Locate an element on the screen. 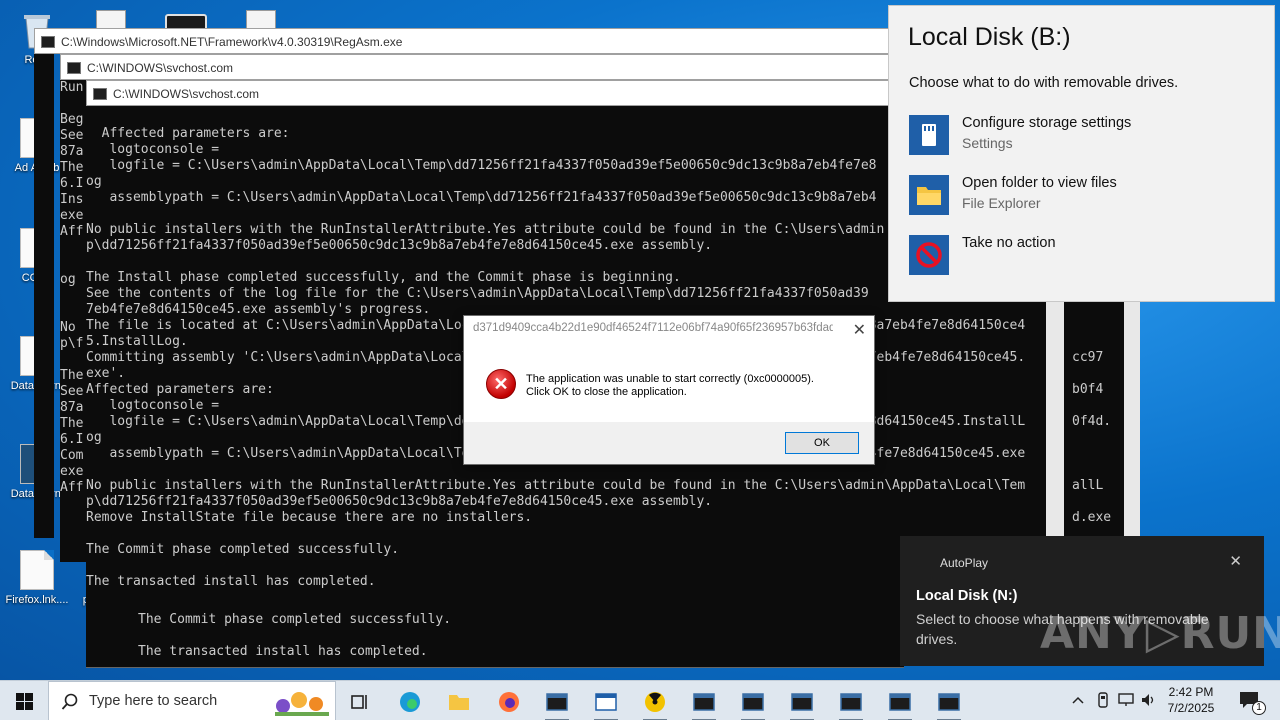 Image resolution: width=1280 pixels, height=720 pixels. autoplay-subtitle: Choose what to do with removable drives. is located at coordinates (1044, 83).